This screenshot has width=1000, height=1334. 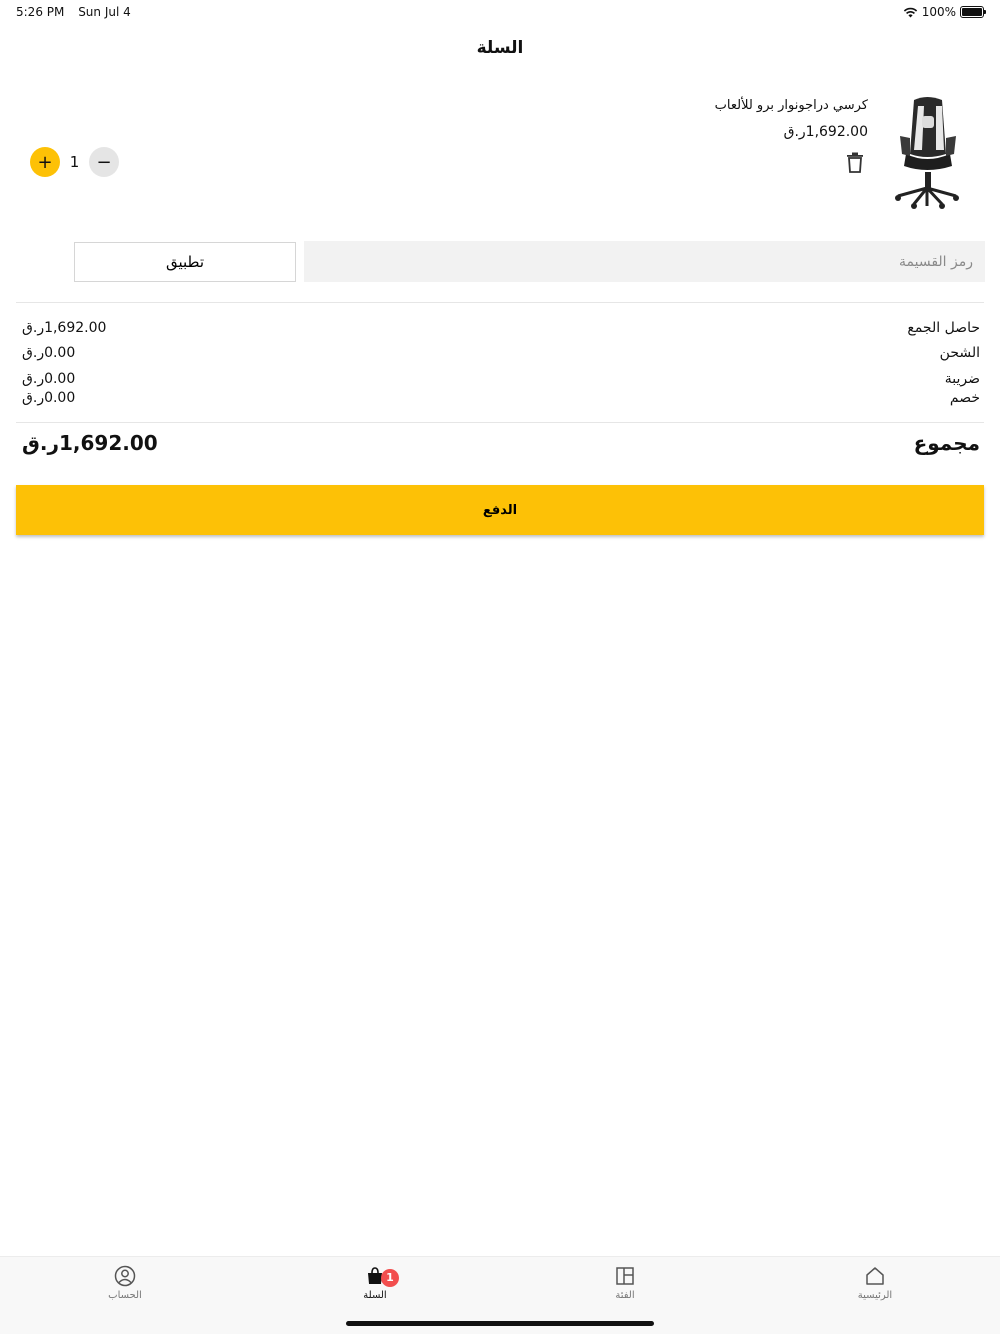 What do you see at coordinates (855, 163) in the screenshot?
I see `trash-icon` at bounding box center [855, 163].